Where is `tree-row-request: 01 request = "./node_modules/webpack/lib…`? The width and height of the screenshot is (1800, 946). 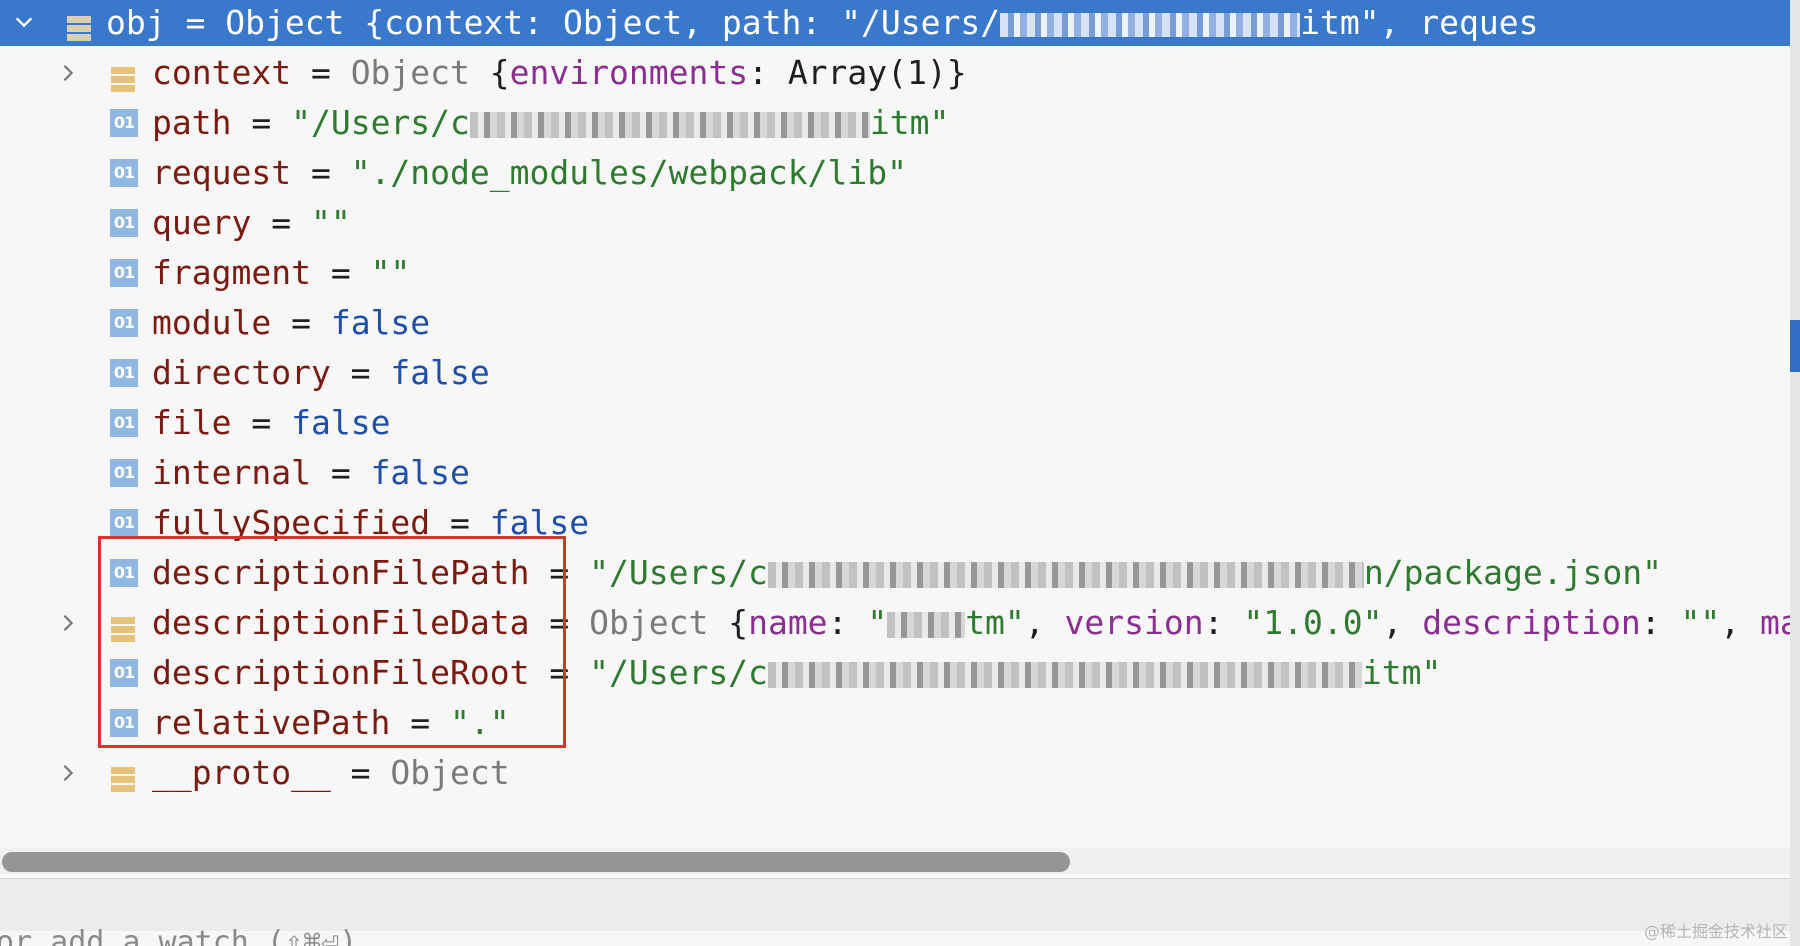
tree-row-request: 01 request = "./node_modules/webpack/lib… is located at coordinates (895, 173).